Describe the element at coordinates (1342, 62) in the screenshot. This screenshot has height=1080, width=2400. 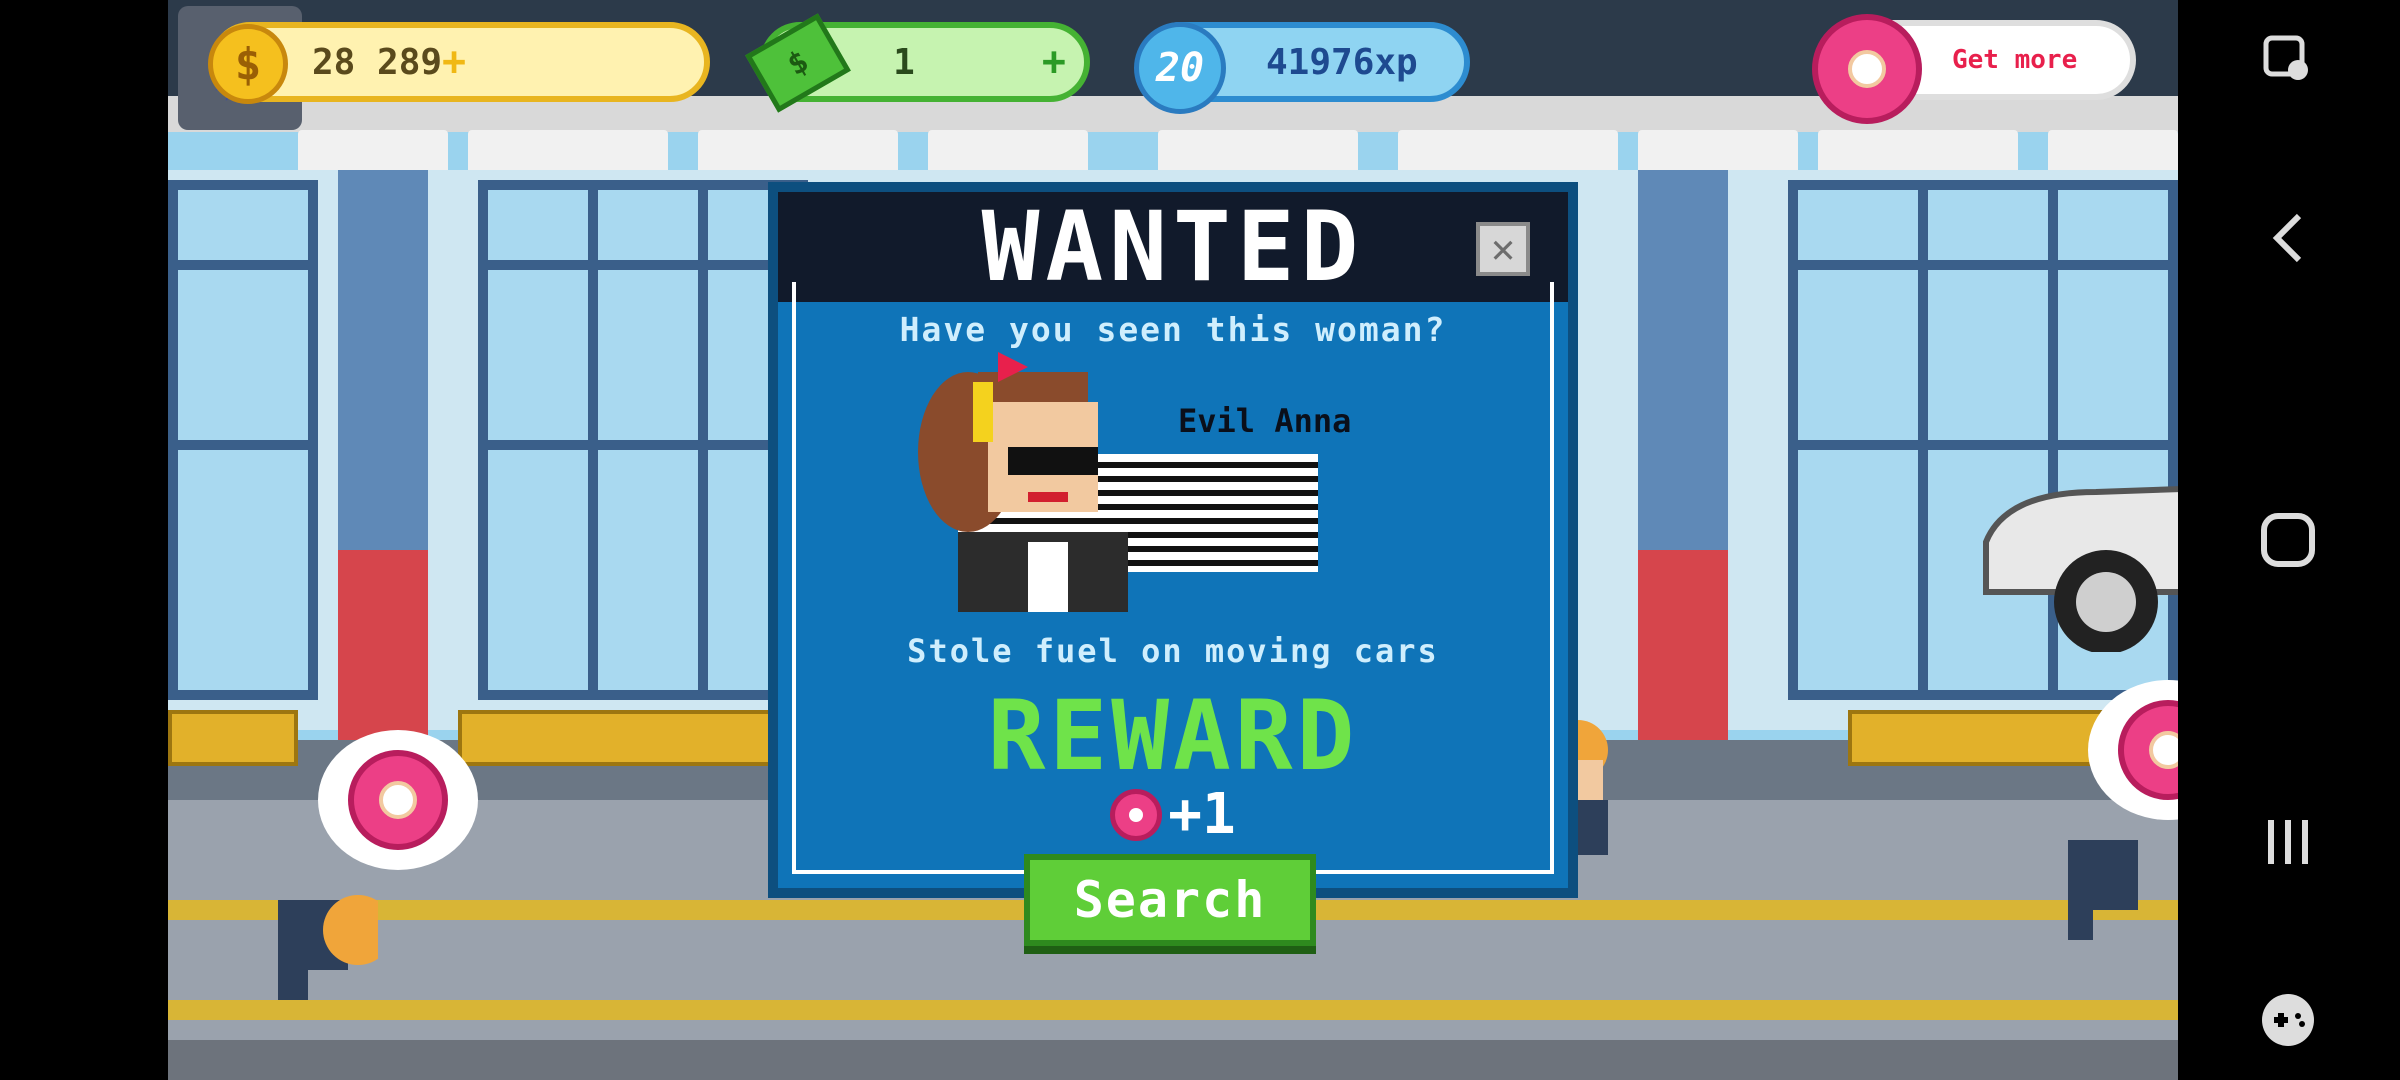
I see `xp-value: 41976xp` at that location.